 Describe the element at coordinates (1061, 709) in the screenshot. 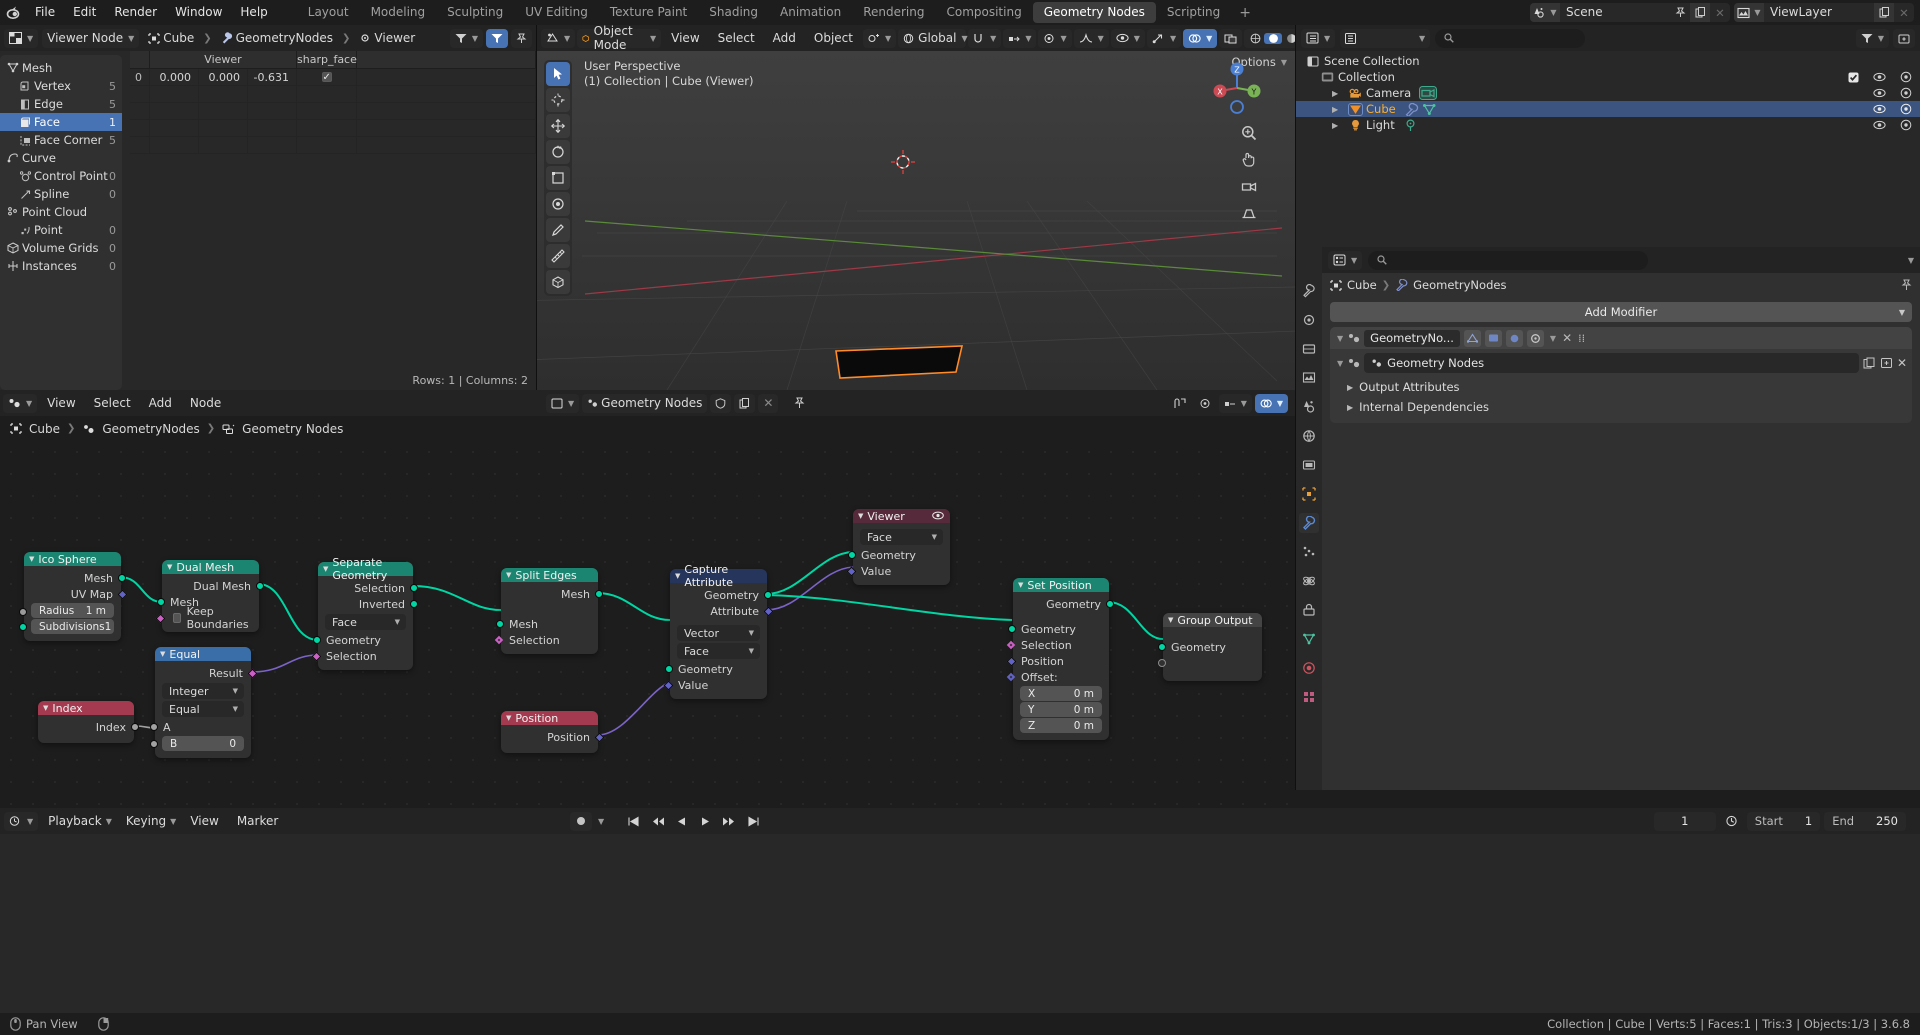

I see `node-field-offset-y: Y 0 m` at that location.